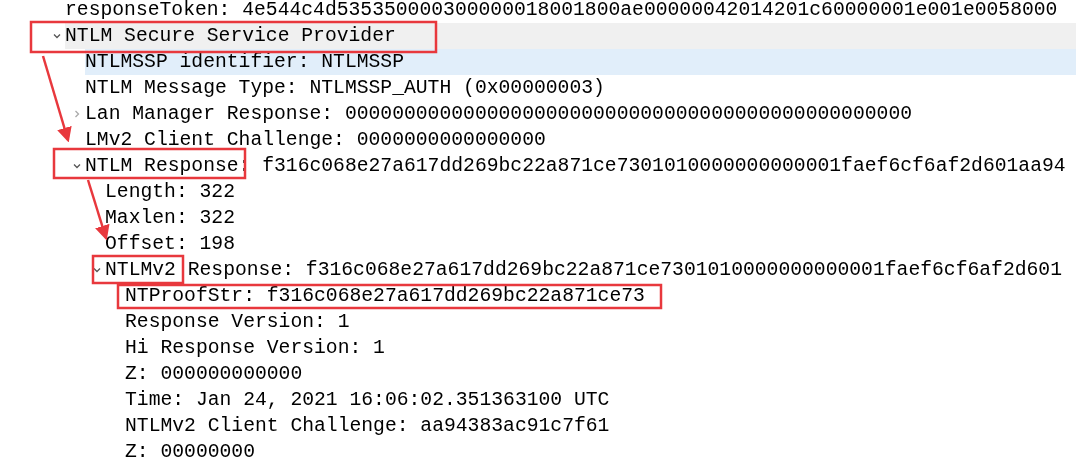 The height and width of the screenshot is (475, 1076). What do you see at coordinates (385, 296) in the screenshot?
I see `tree-row: NTProofStr: f316c068e27a617dd269bc22a871ce73` at bounding box center [385, 296].